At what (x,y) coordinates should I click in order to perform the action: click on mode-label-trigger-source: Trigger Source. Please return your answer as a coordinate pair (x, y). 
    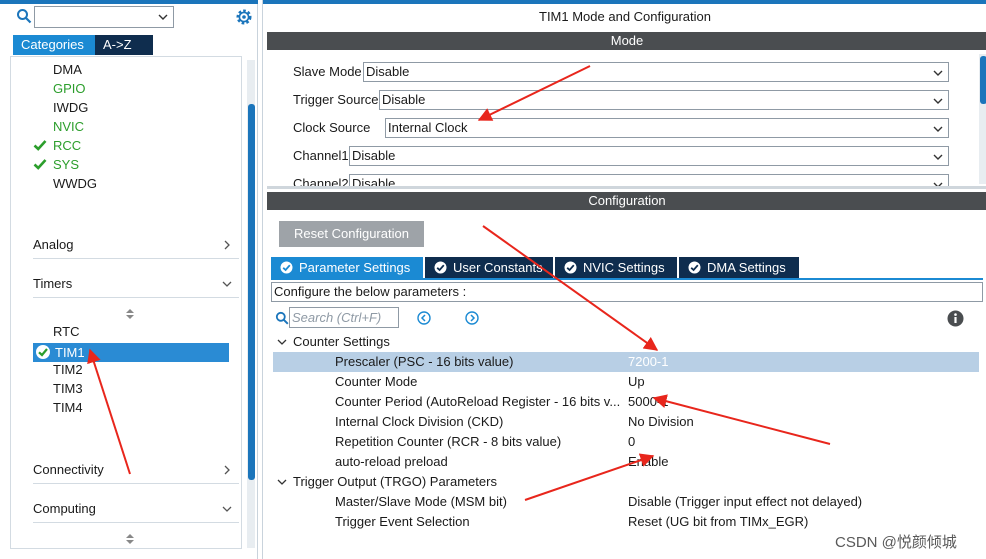
    Looking at the image, I should click on (336, 99).